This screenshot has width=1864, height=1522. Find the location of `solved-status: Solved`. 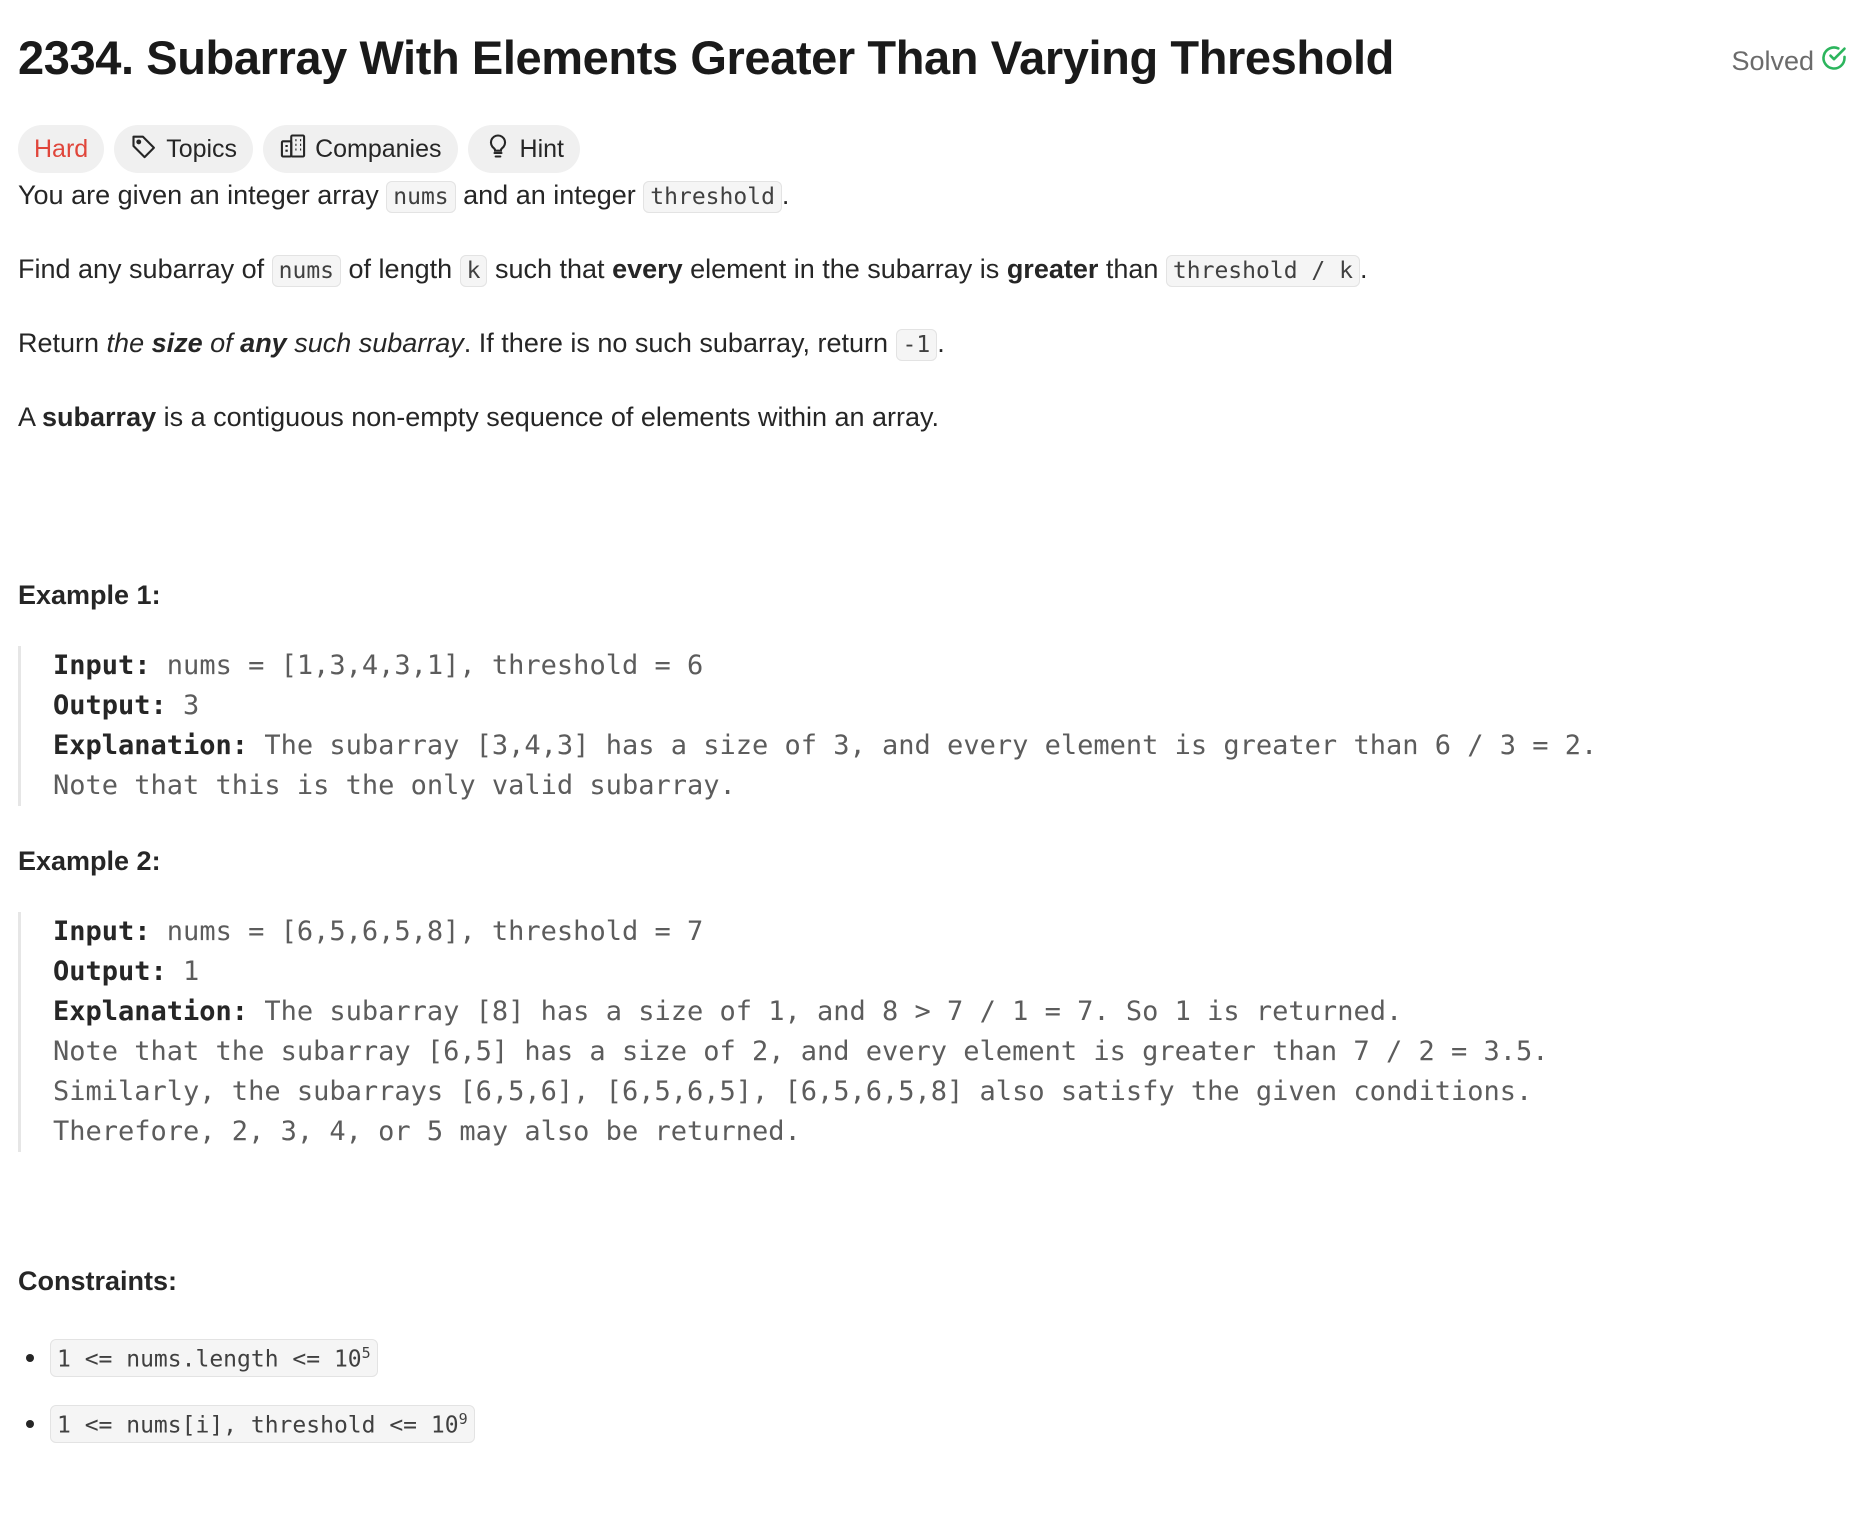

solved-status: Solved is located at coordinates (1789, 61).